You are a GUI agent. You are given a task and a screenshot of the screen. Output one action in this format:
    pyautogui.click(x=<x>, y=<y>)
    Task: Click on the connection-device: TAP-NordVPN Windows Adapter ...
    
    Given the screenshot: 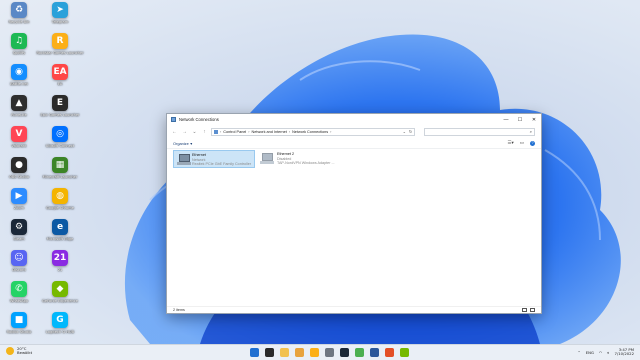 What is the action you would take?
    pyautogui.click(x=306, y=163)
    